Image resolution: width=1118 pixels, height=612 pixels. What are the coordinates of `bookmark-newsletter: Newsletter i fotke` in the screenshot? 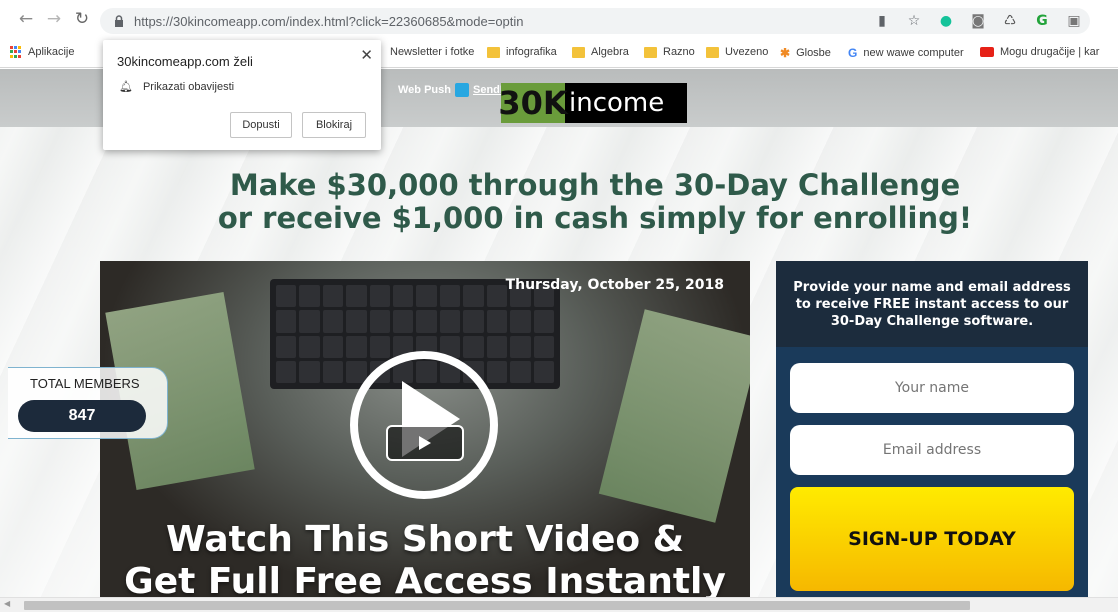 It's located at (432, 52).